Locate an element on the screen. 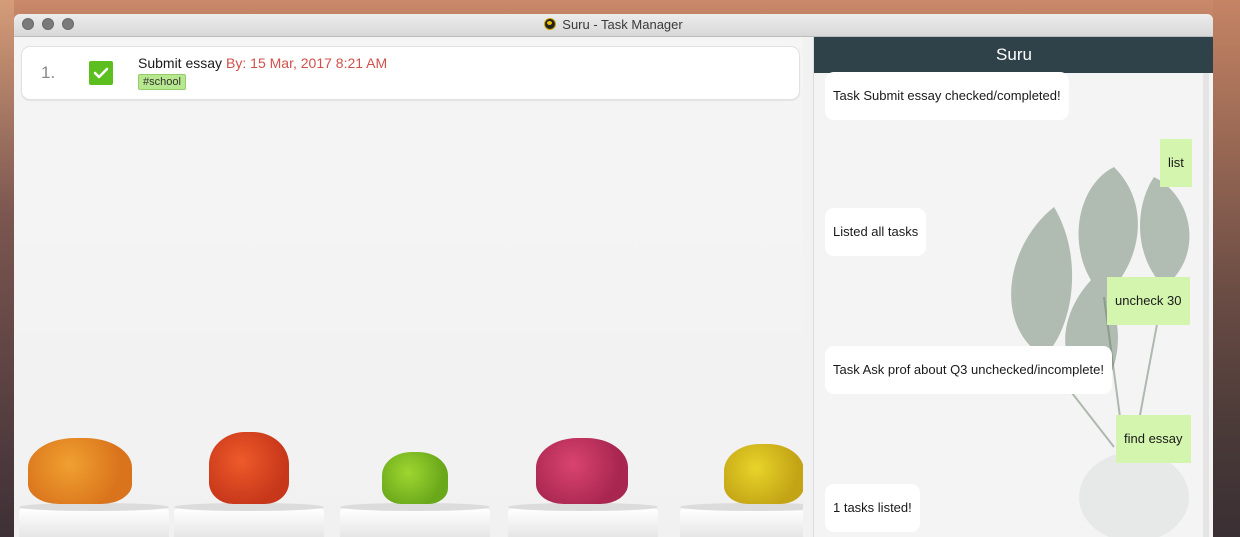  window-title-container: Suru - Task Manager is located at coordinates (613, 24).